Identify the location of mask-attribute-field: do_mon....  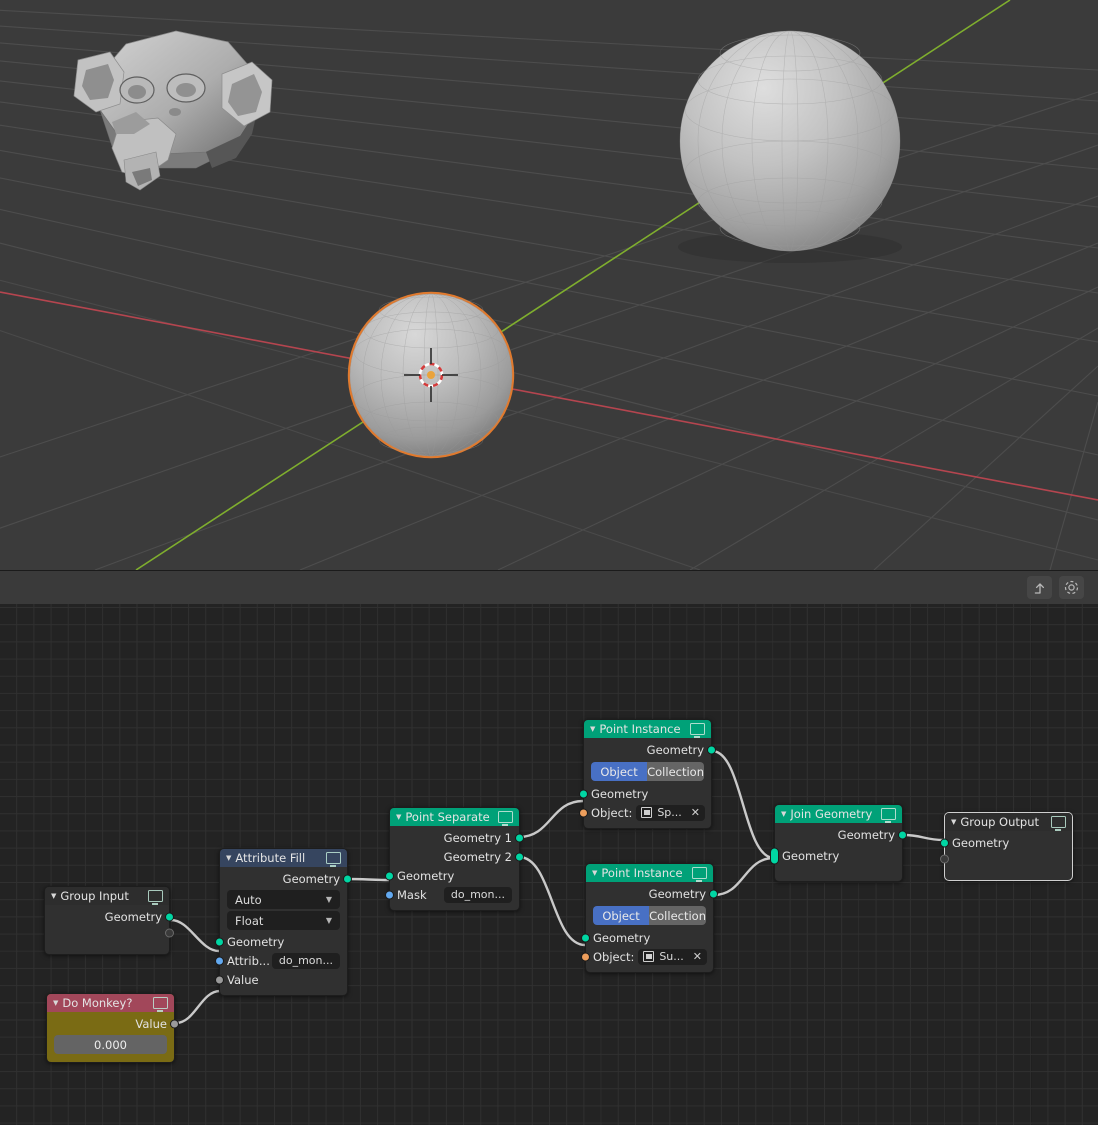
(477, 894).